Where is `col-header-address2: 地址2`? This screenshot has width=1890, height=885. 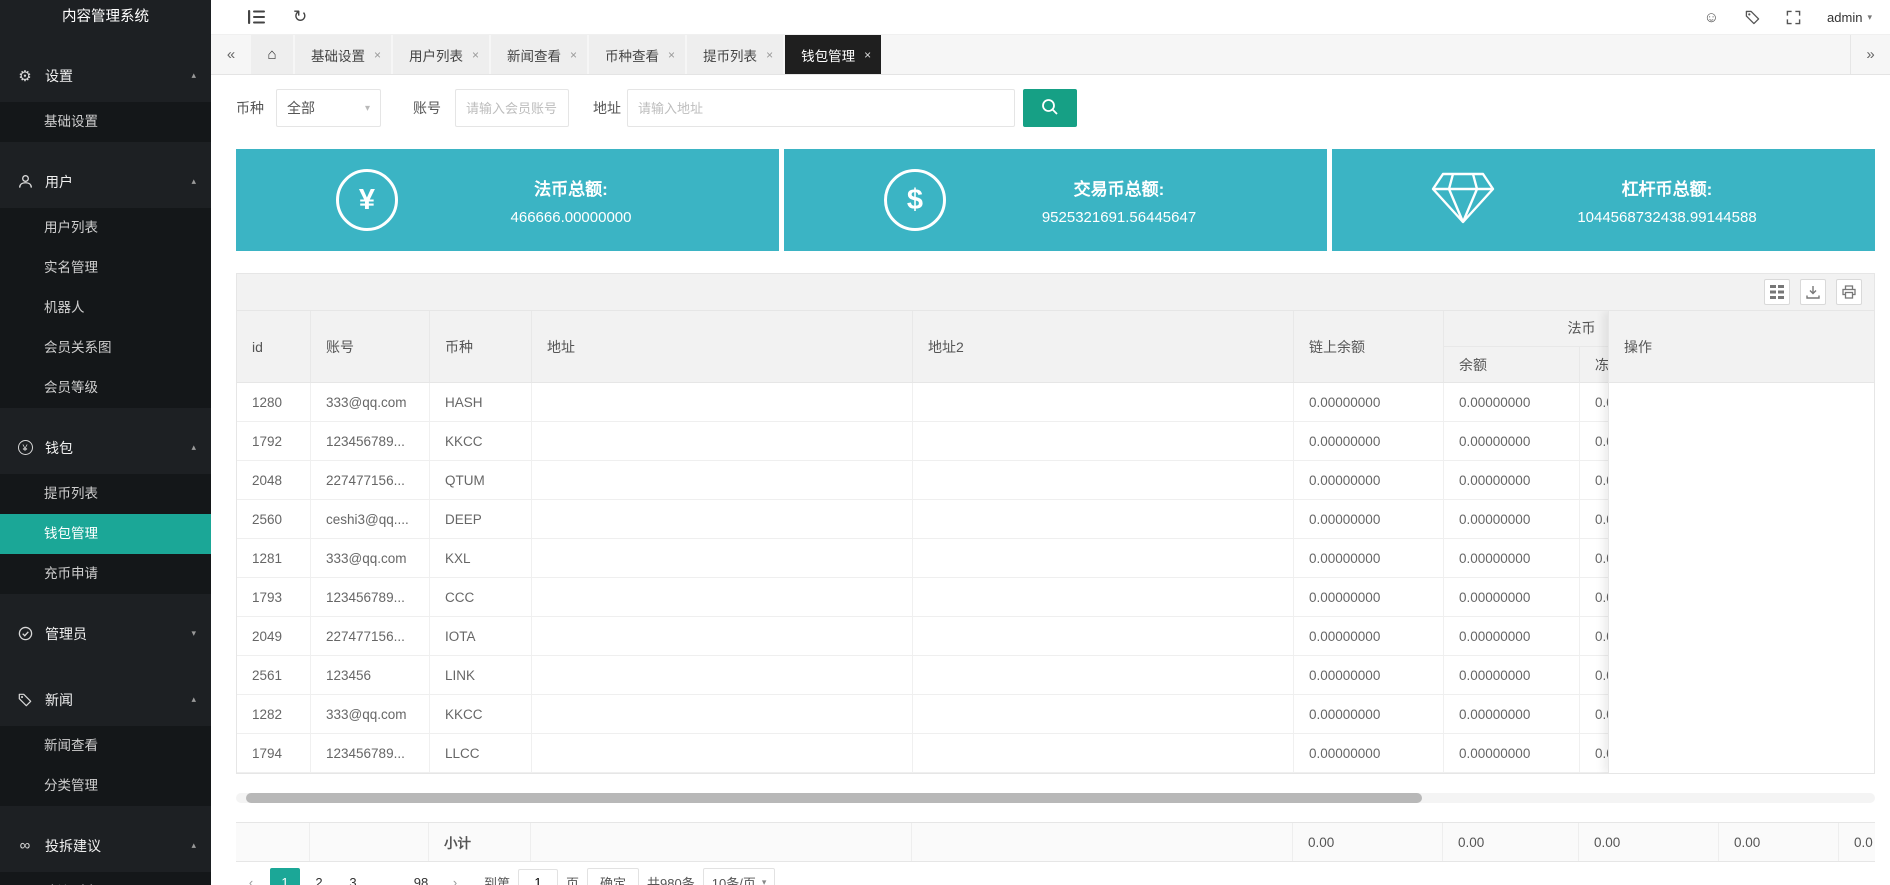 col-header-address2: 地址2 is located at coordinates (1103, 346).